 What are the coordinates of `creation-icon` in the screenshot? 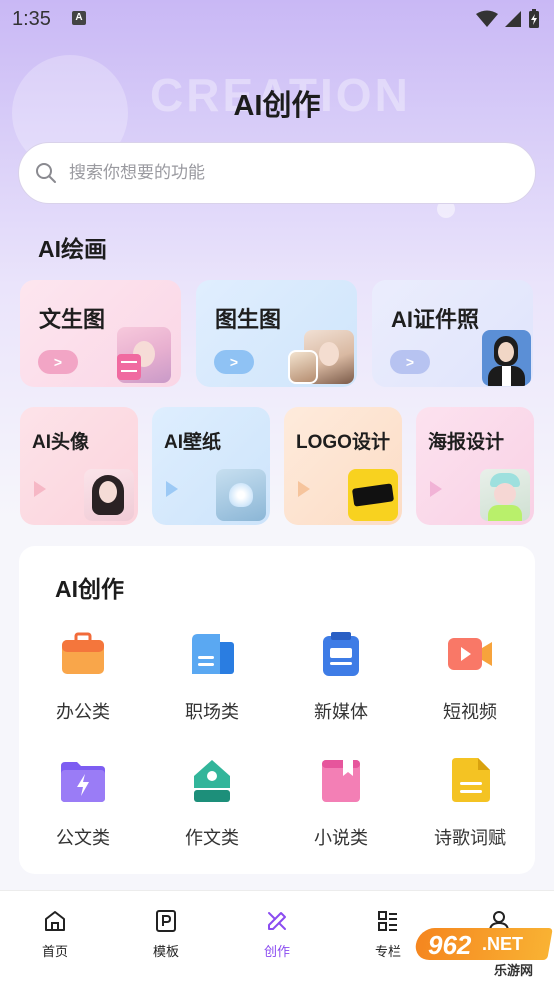 It's located at (277, 921).